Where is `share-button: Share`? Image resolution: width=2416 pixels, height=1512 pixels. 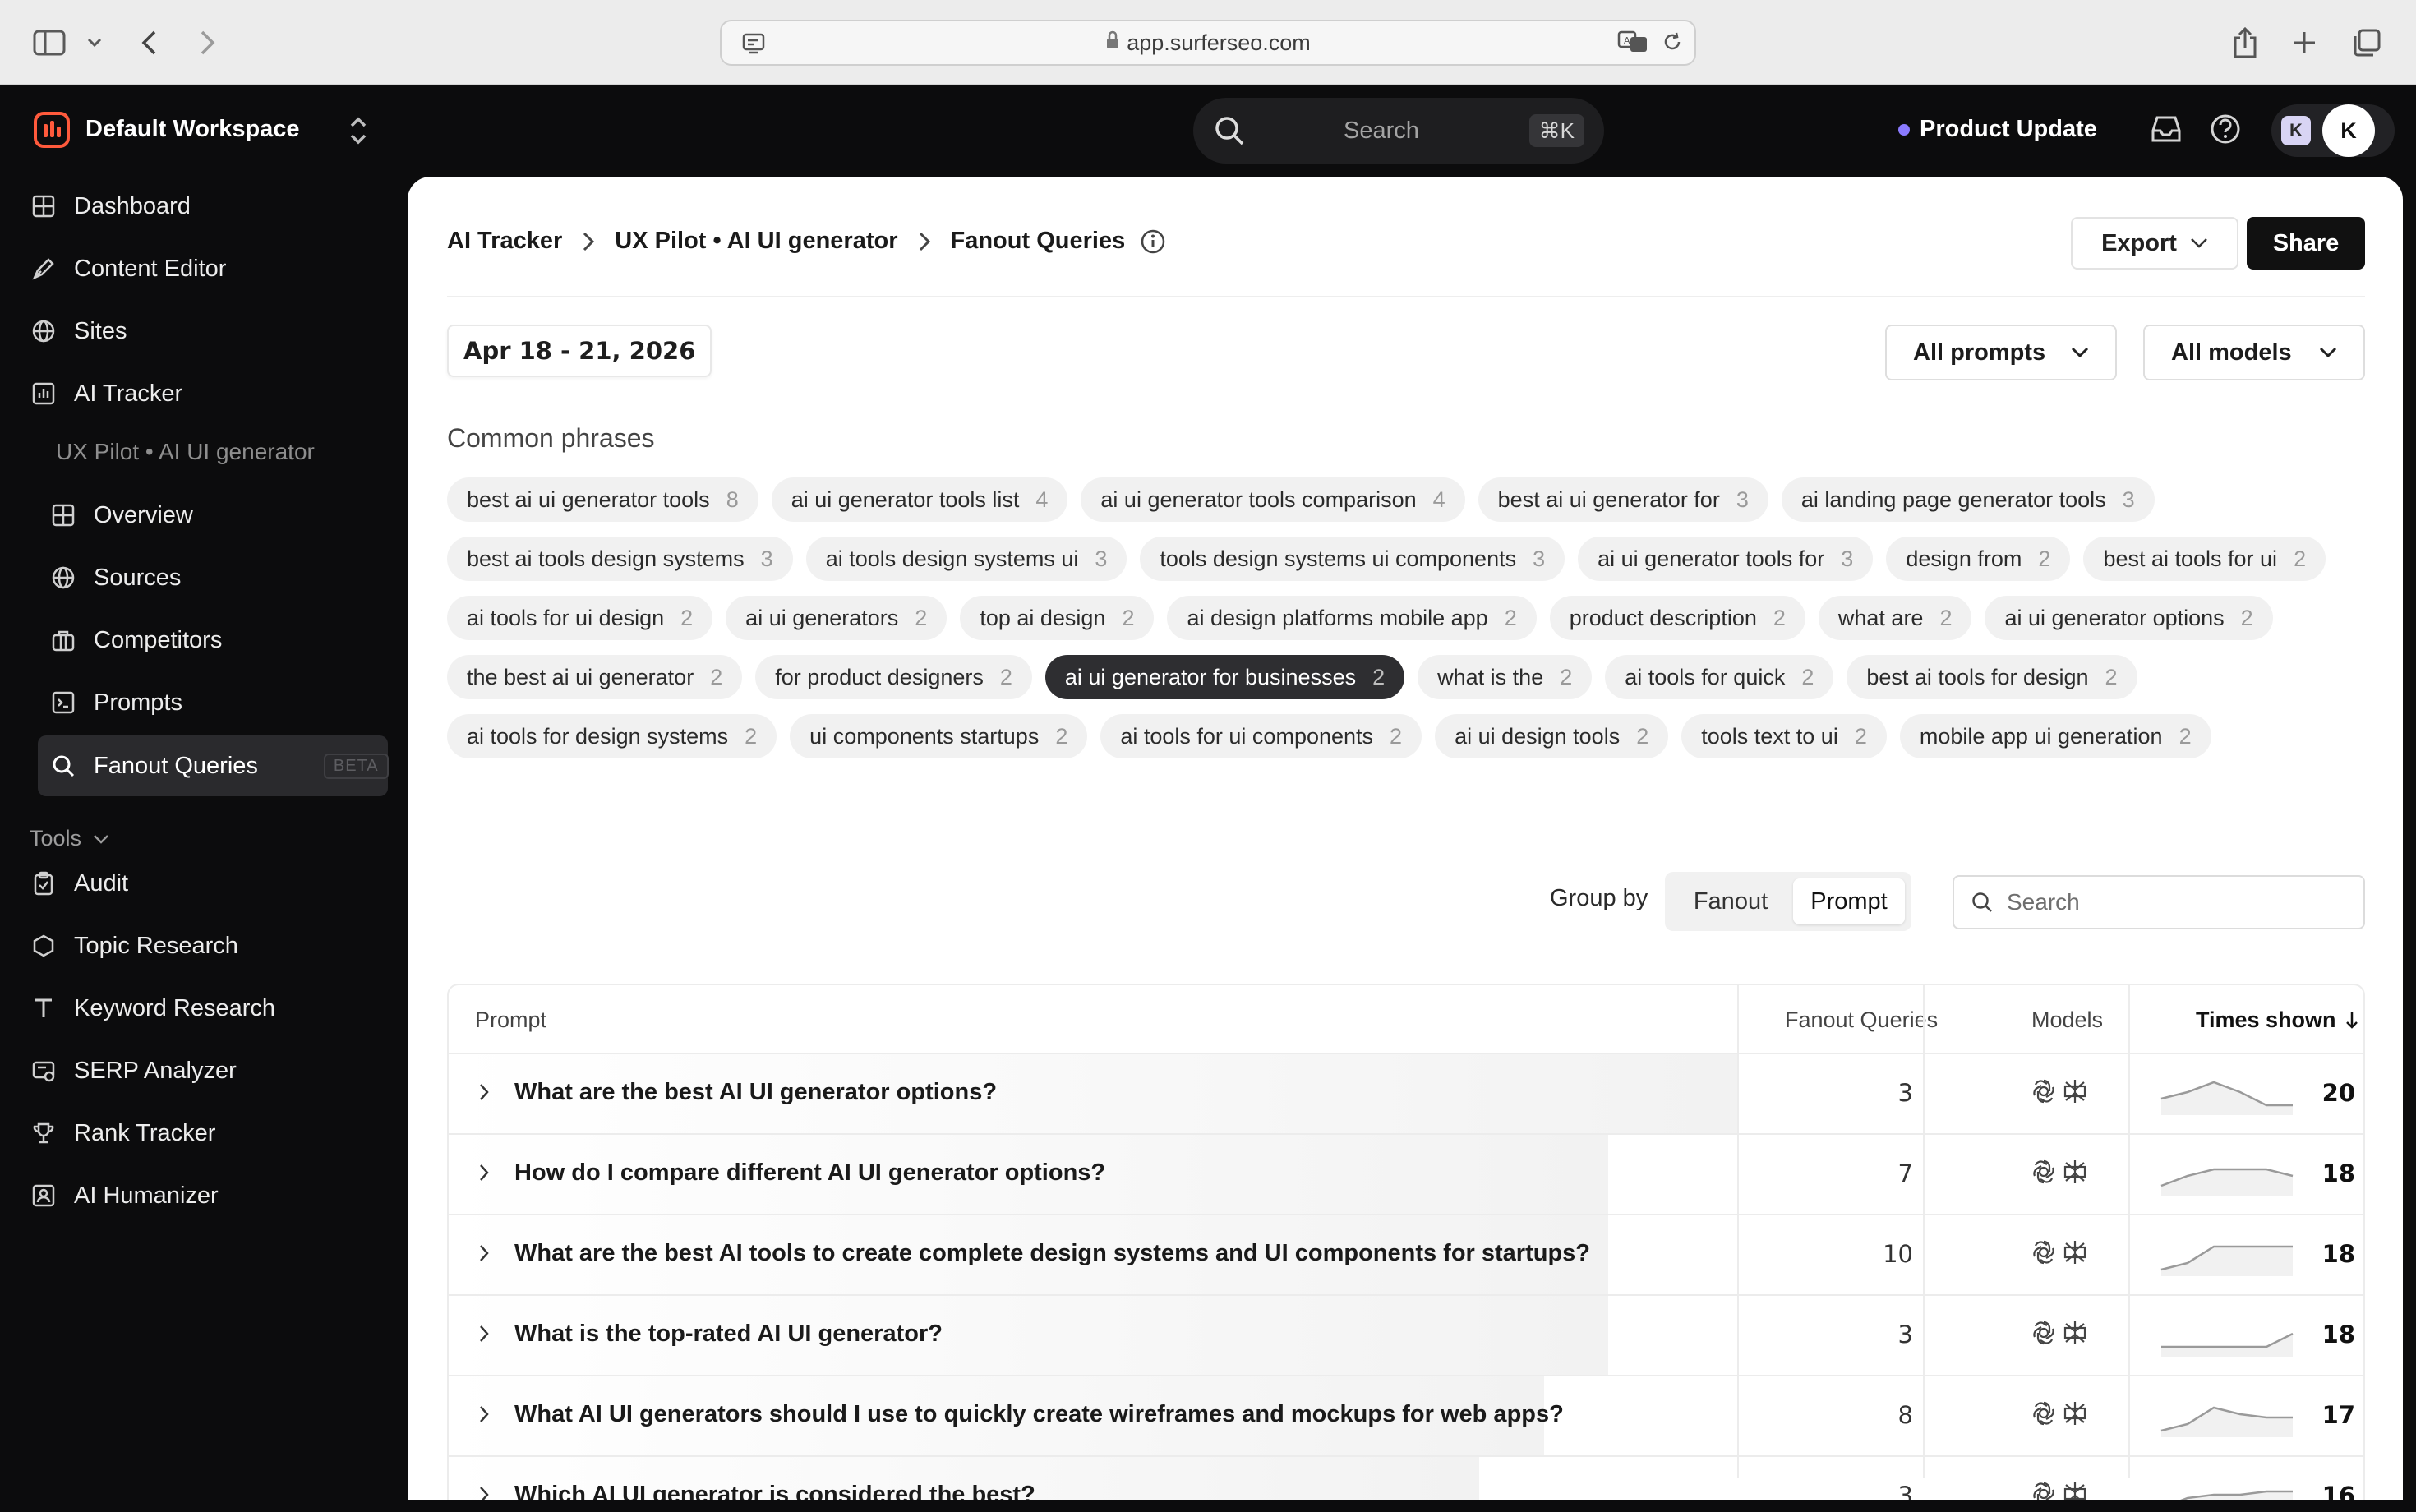
share-button: Share is located at coordinates (2306, 244).